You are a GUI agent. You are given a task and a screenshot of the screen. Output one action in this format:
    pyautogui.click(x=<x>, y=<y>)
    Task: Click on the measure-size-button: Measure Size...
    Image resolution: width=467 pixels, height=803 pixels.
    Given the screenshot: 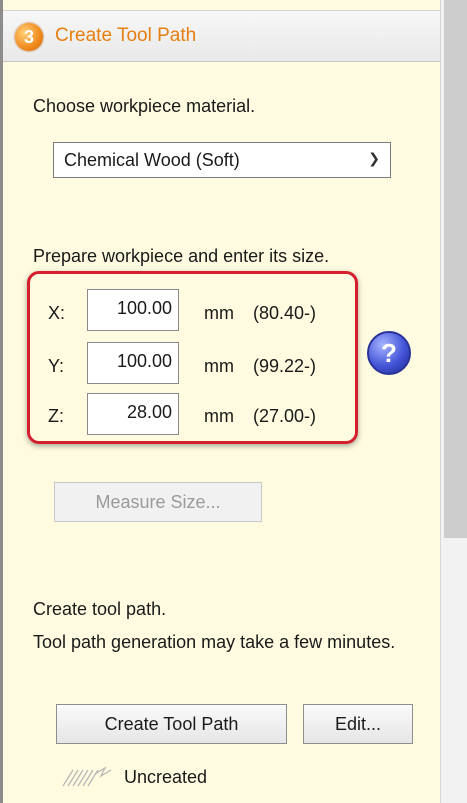 What is the action you would take?
    pyautogui.click(x=158, y=502)
    